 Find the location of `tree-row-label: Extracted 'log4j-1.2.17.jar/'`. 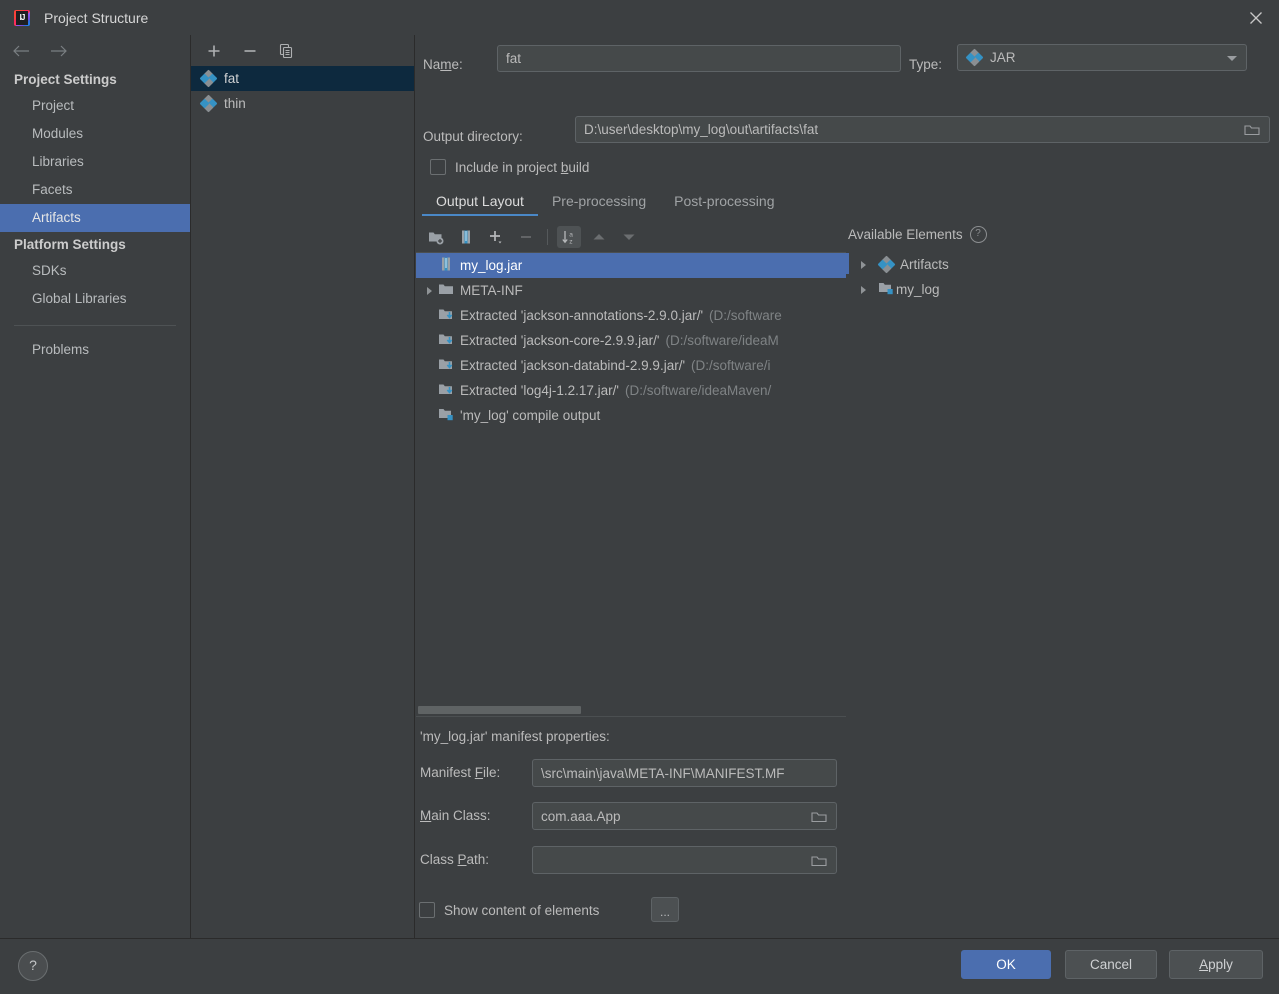

tree-row-label: Extracted 'log4j-1.2.17.jar/' is located at coordinates (539, 390).